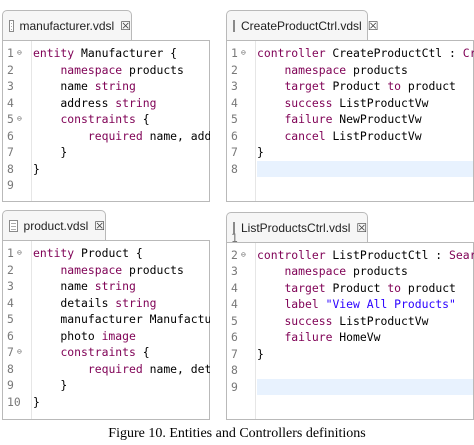 This screenshot has width=474, height=445. I want to click on code-line: 5 manufacturer Manufacturer, so click(106, 319).